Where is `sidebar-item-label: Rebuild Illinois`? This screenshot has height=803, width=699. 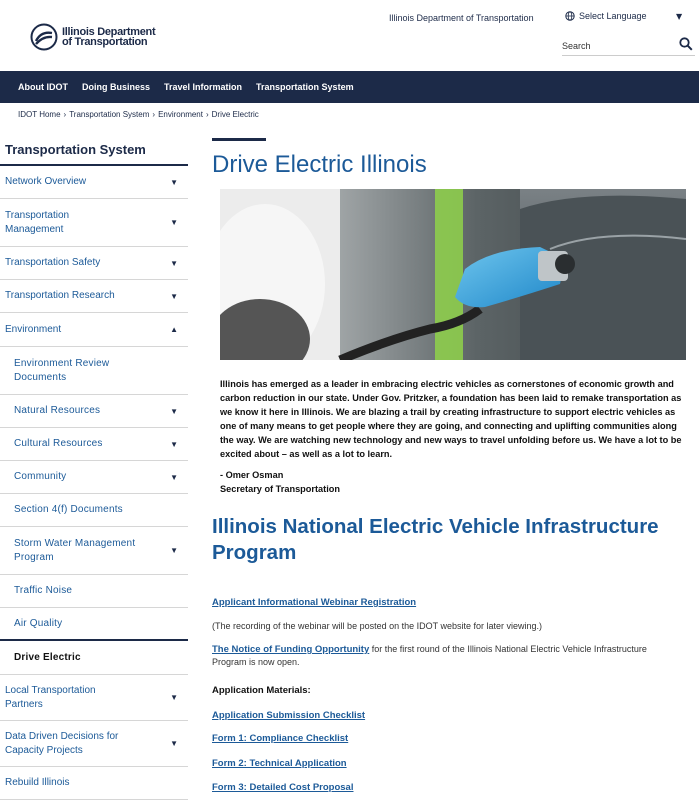 sidebar-item-label: Rebuild Illinois is located at coordinates (37, 782).